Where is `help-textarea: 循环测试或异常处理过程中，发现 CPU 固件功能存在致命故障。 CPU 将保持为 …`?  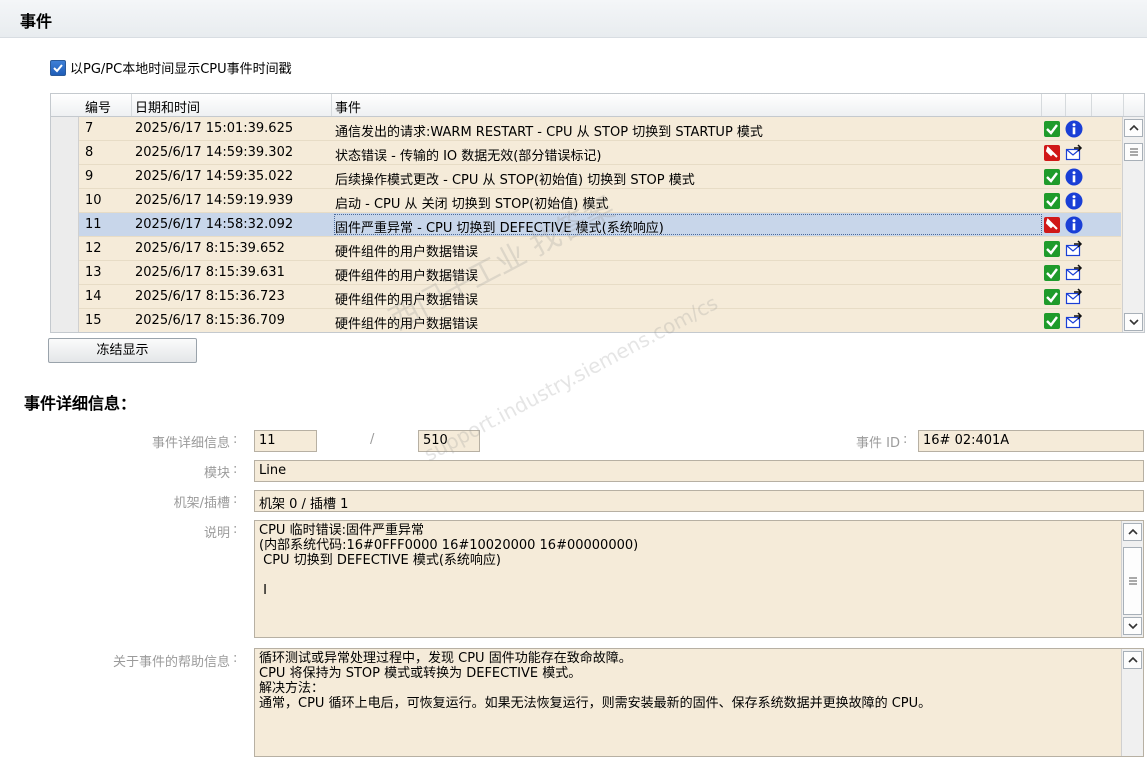 help-textarea: 循环测试或异常处理过程中，发现 CPU 固件功能存在致命故障。 CPU 将保持为 … is located at coordinates (699, 702).